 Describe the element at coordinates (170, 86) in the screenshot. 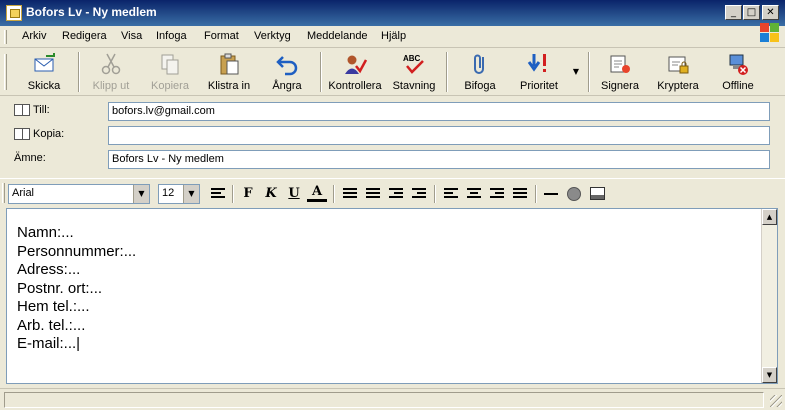

I see `copy-label: Kopiera` at that location.